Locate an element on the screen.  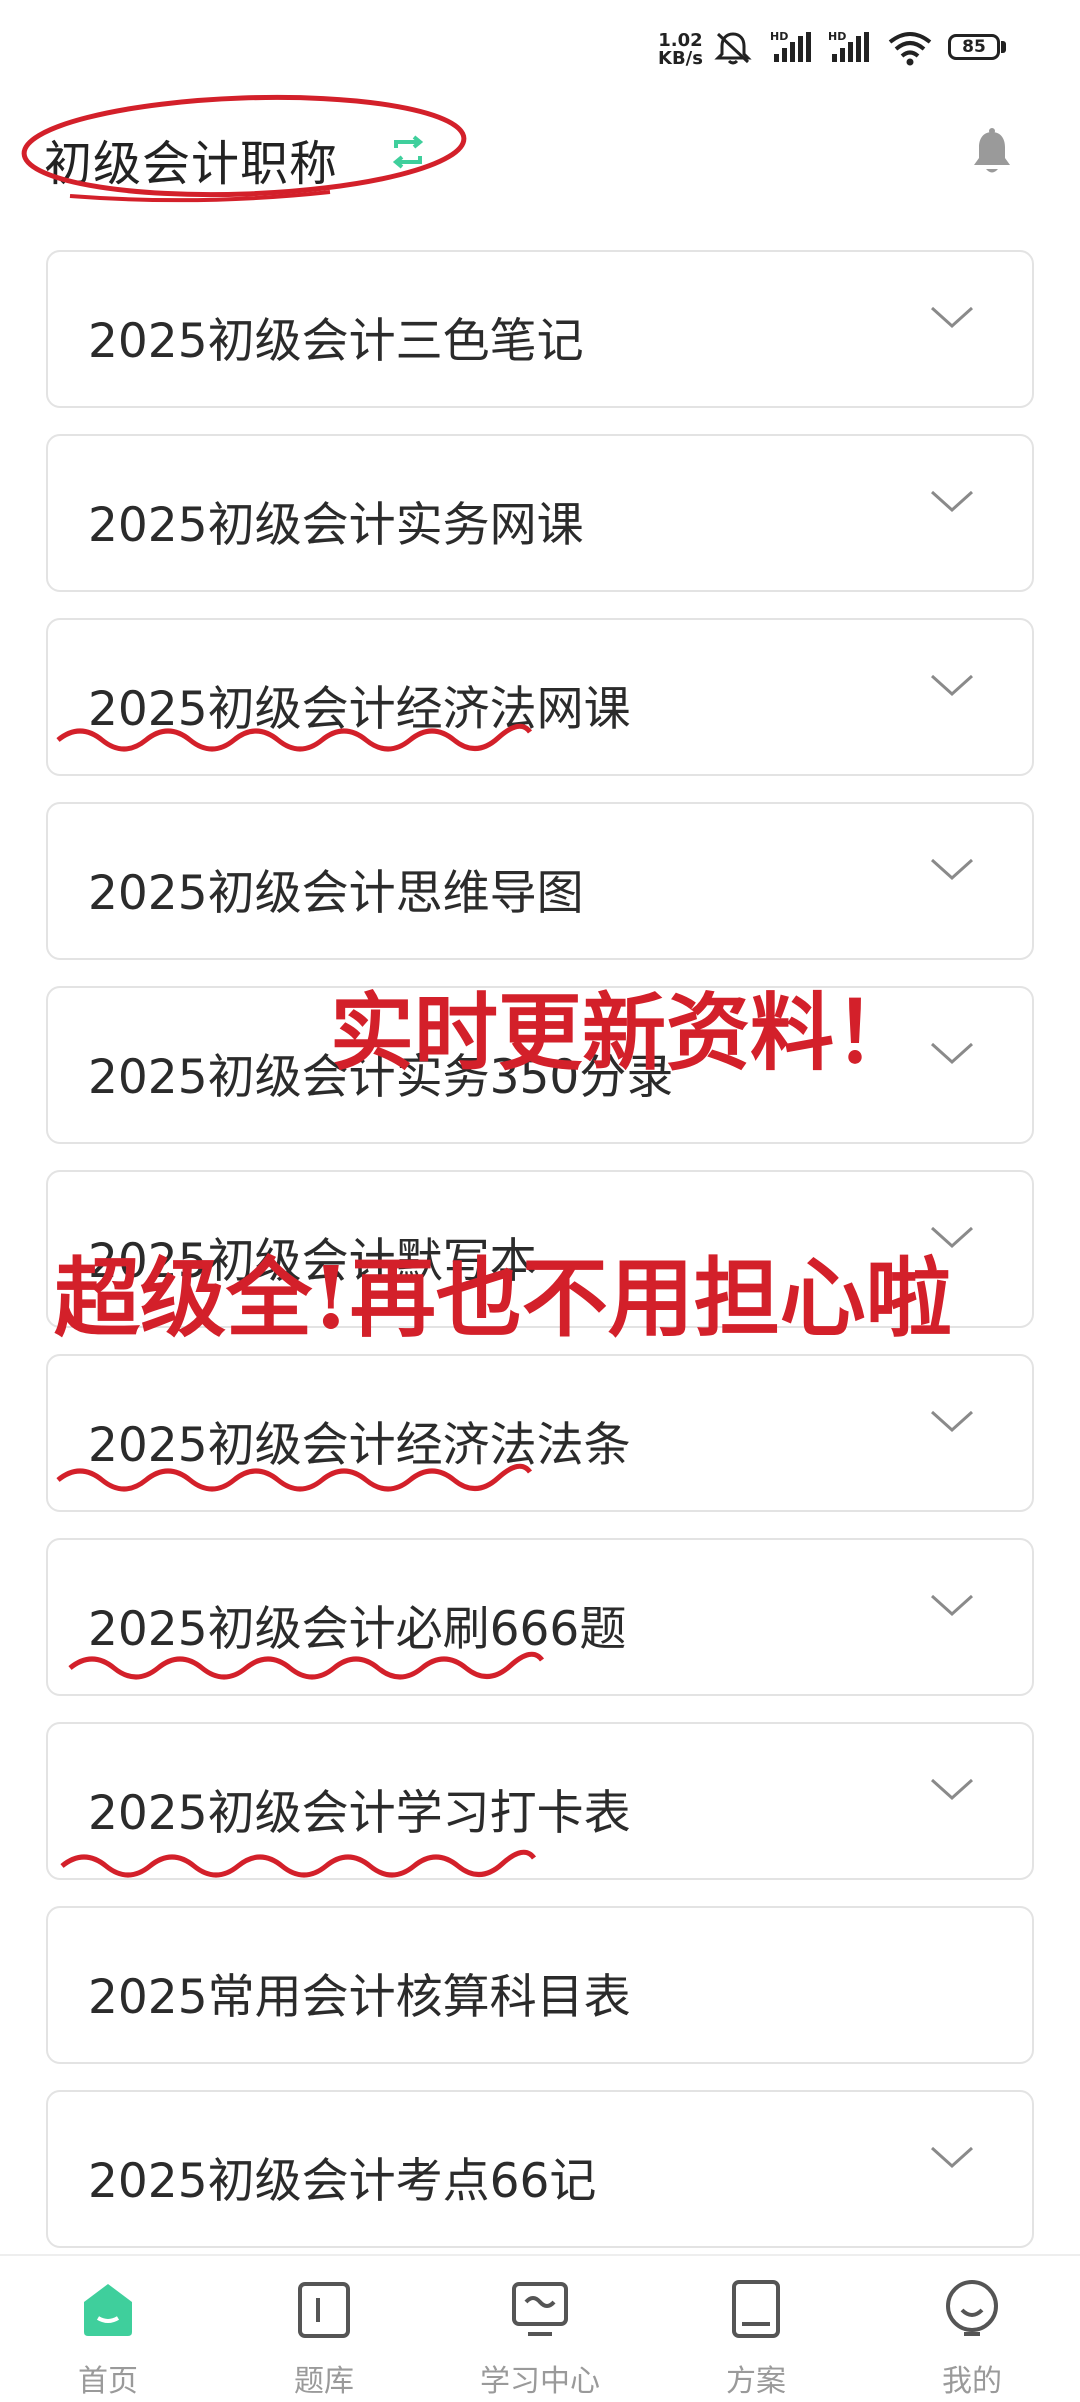
question-bank-icon is located at coordinates (324, 2310).